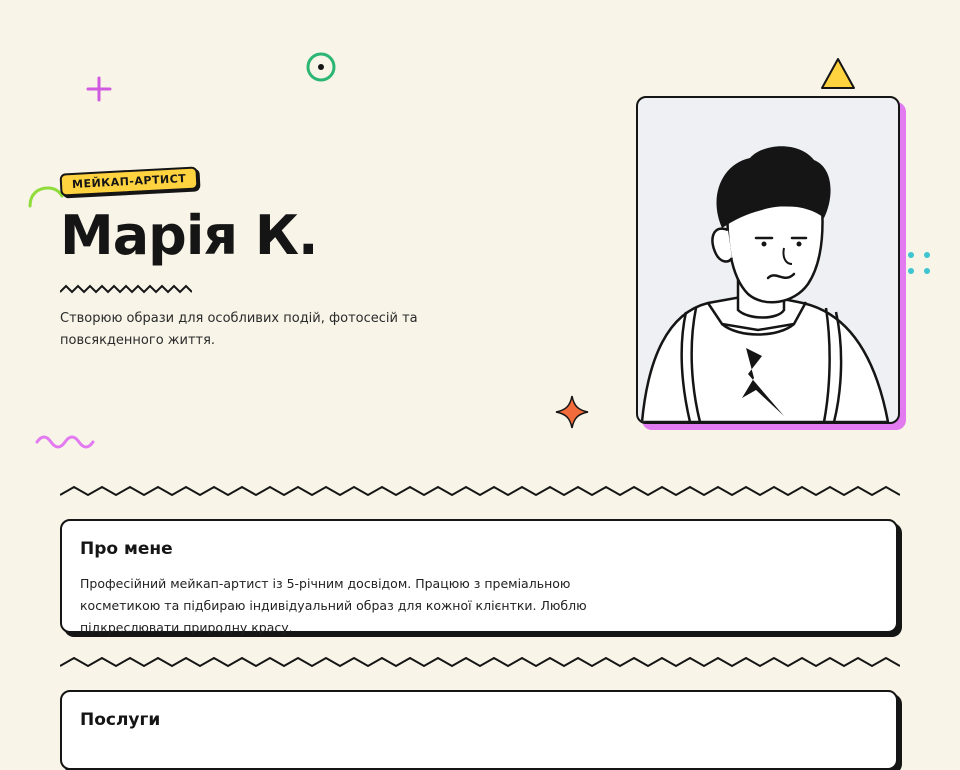 The image size is (960, 770). What do you see at coordinates (189, 235) in the screenshot?
I see `hero-name: Марія К.` at bounding box center [189, 235].